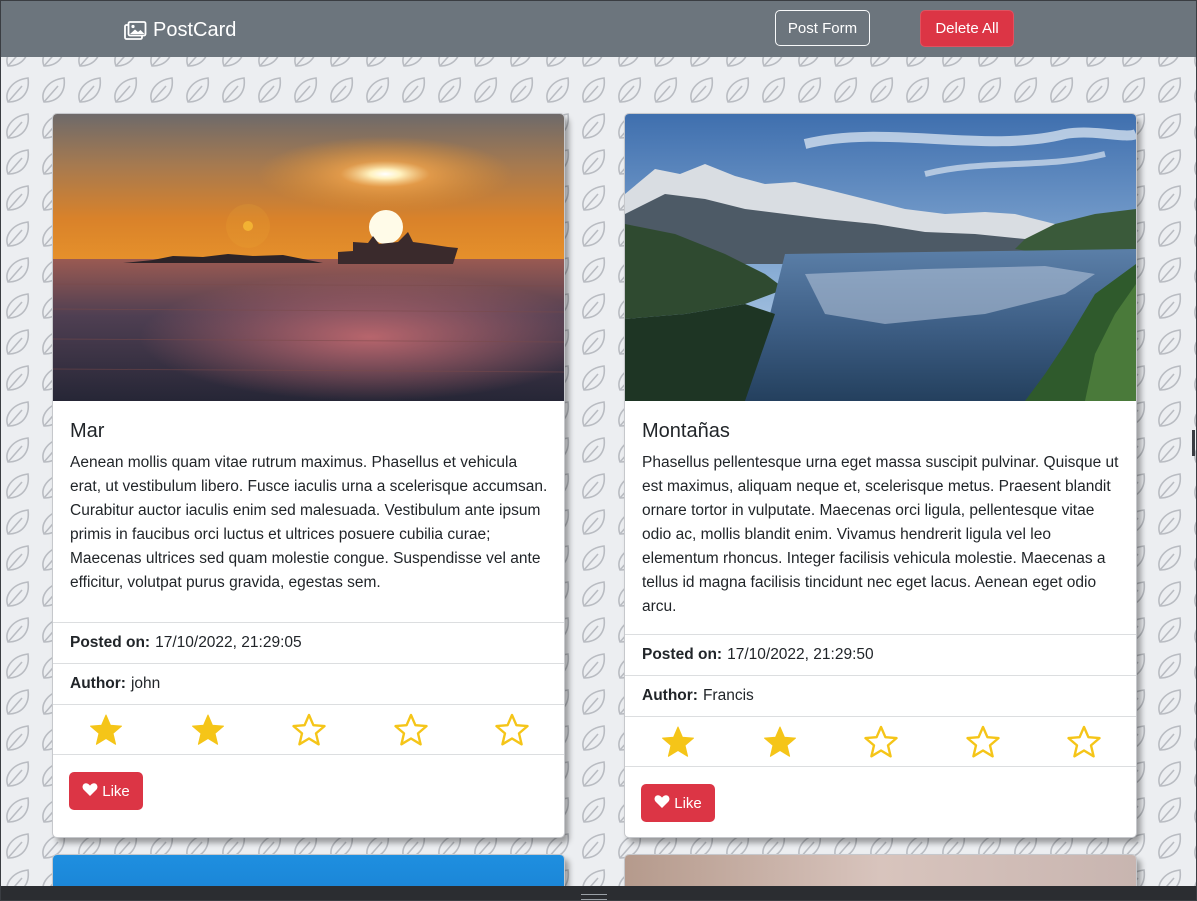 The height and width of the screenshot is (901, 1197). What do you see at coordinates (880, 695) in the screenshot?
I see `author-row: Author: Francis` at bounding box center [880, 695].